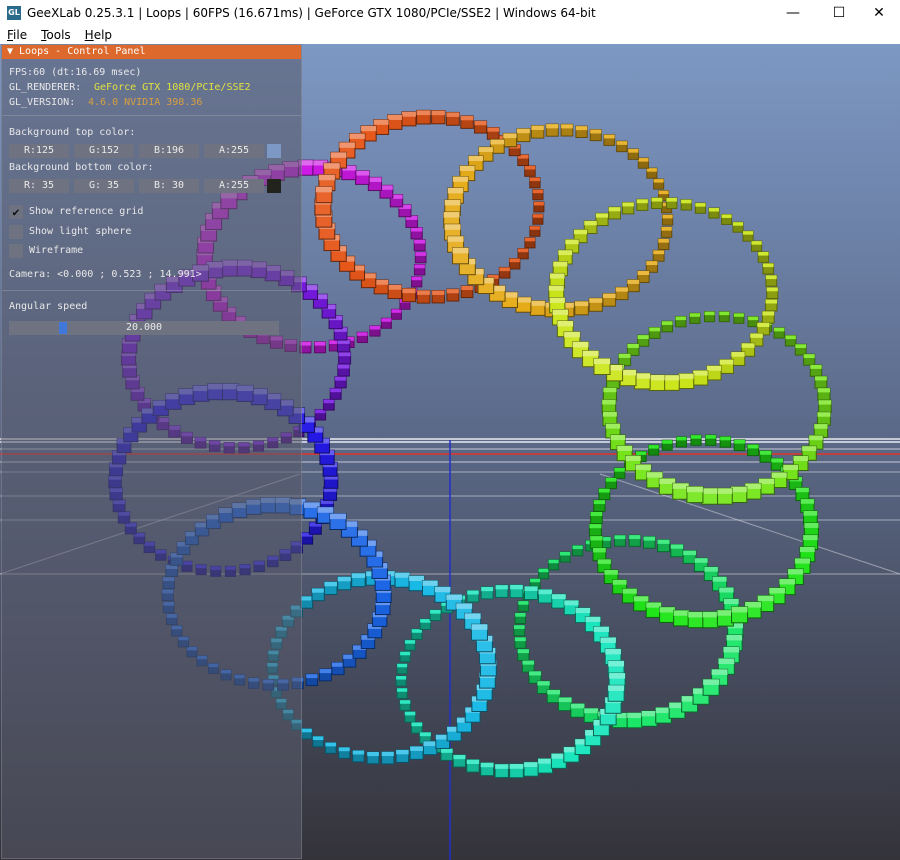 This screenshot has height=860, width=900. What do you see at coordinates (56, 35) in the screenshot?
I see `menu-tools: Tools` at bounding box center [56, 35].